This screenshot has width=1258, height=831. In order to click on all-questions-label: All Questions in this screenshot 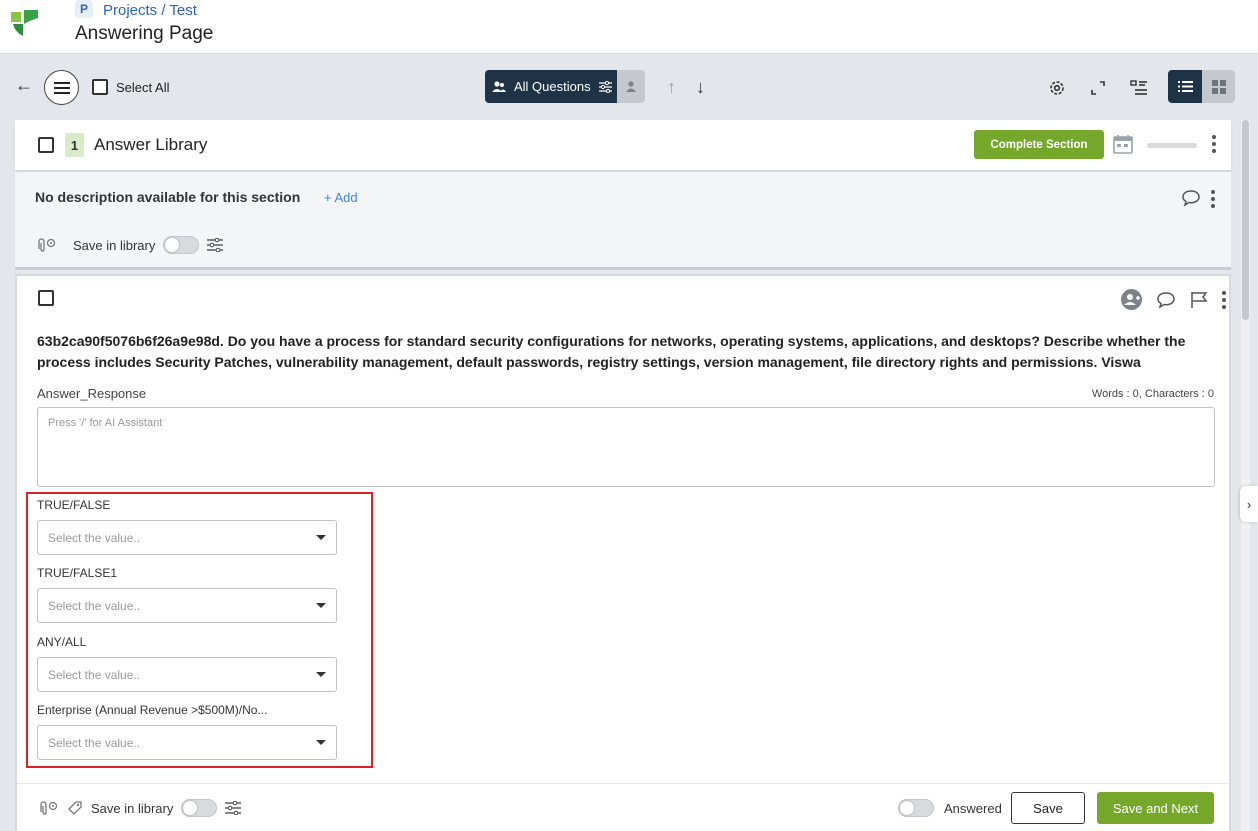, I will do `click(552, 86)`.